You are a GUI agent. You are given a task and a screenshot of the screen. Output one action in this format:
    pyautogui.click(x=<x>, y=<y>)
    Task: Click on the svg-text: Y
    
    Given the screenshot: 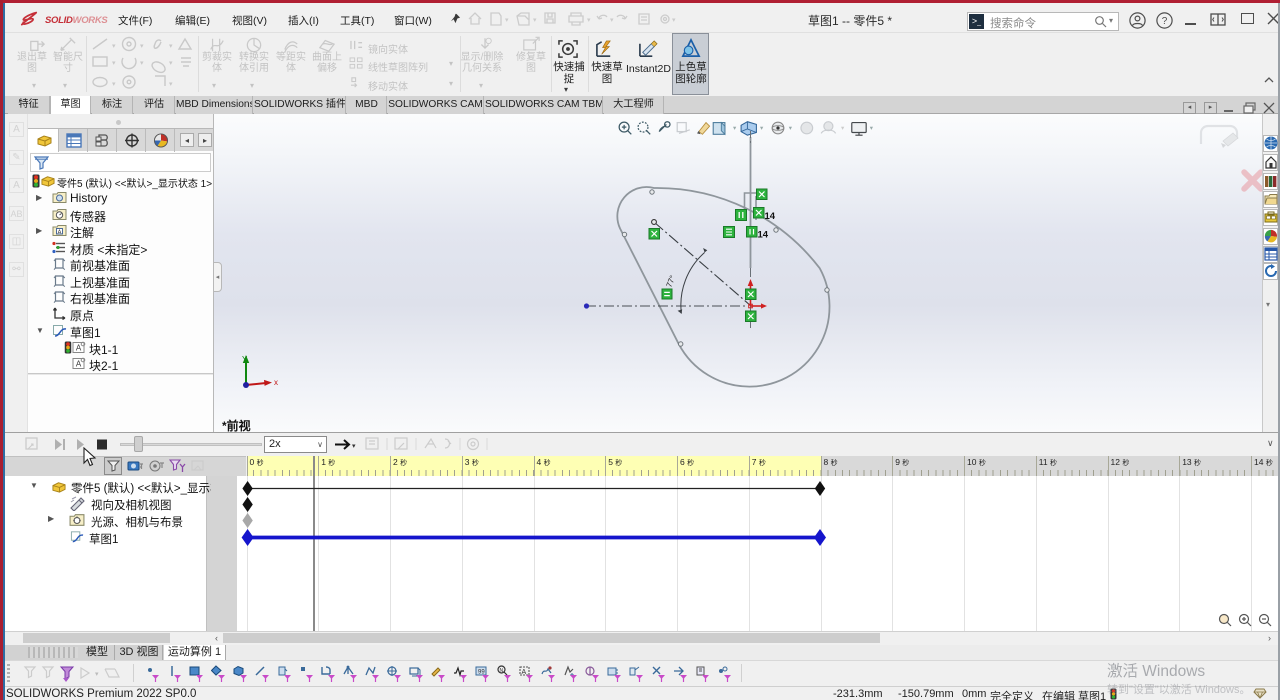 What is the action you would take?
    pyautogui.click(x=245, y=359)
    